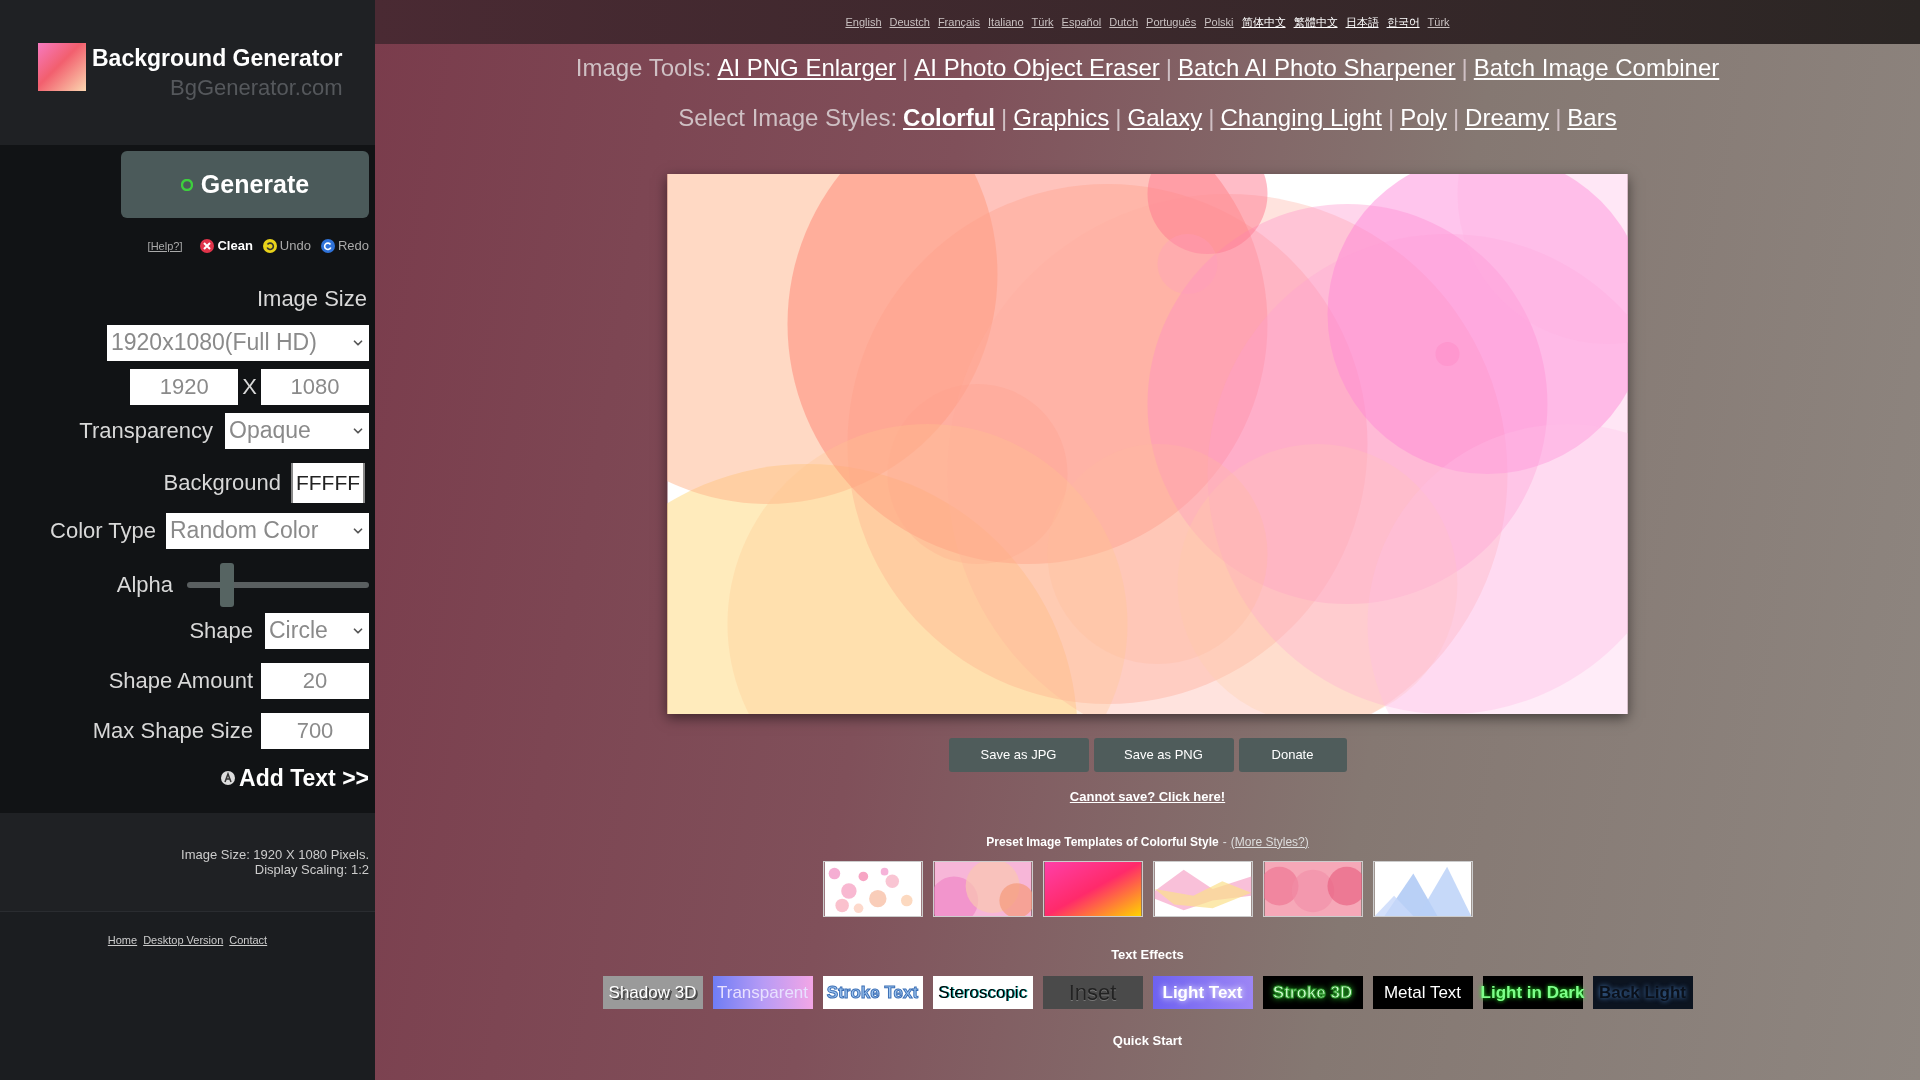 This screenshot has height=1080, width=1920. I want to click on field-label: Alpha, so click(144, 585).